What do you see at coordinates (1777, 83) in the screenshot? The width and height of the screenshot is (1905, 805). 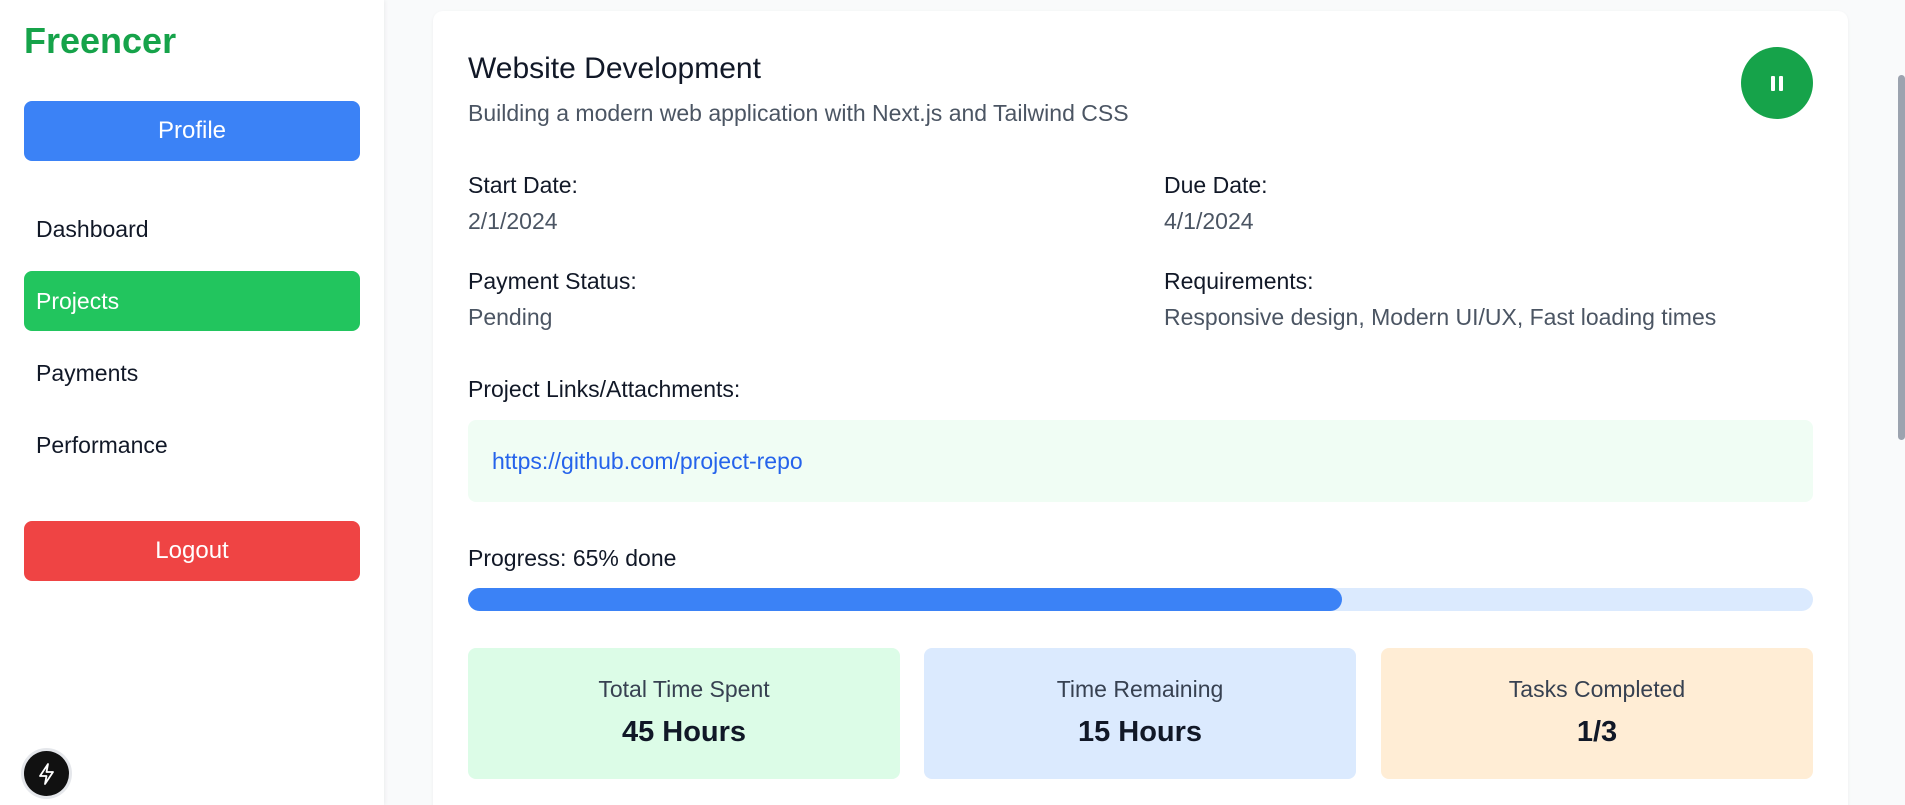 I see `pause-button` at bounding box center [1777, 83].